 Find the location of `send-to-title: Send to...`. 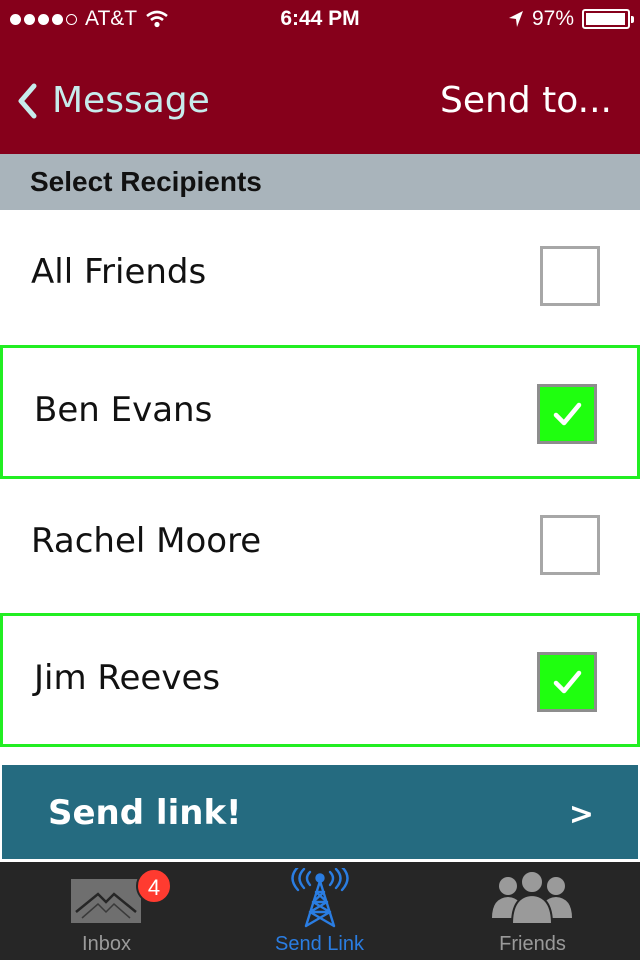

send-to-title: Send to... is located at coordinates (526, 100).